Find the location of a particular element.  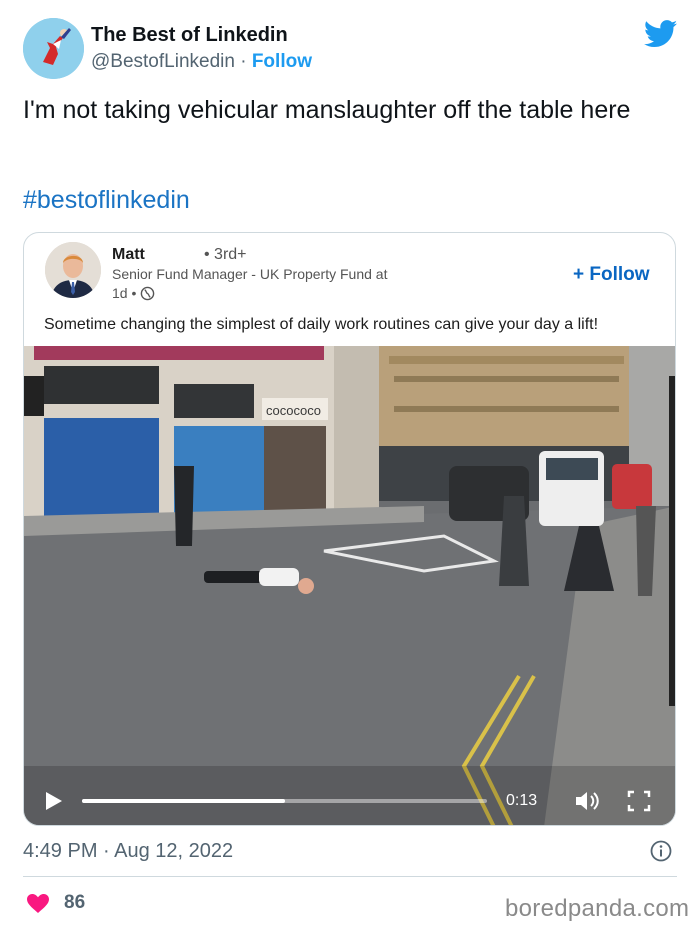

linkedin-author-name: Matt is located at coordinates (128, 255).